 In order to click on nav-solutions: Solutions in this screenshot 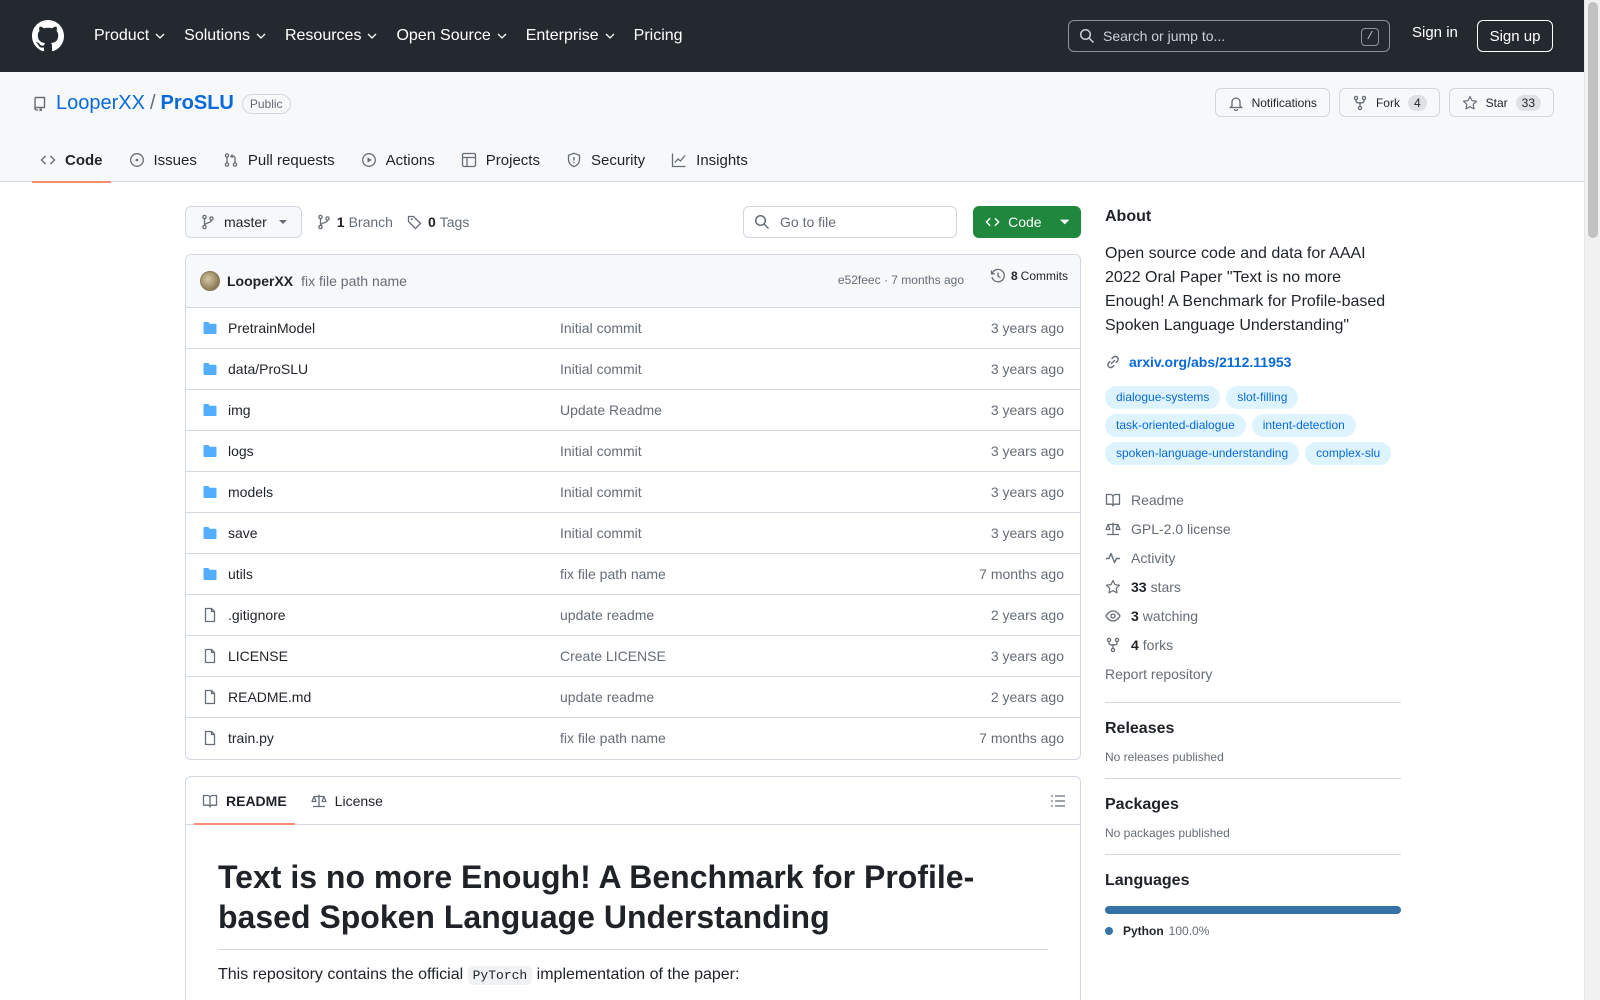, I will do `click(225, 36)`.